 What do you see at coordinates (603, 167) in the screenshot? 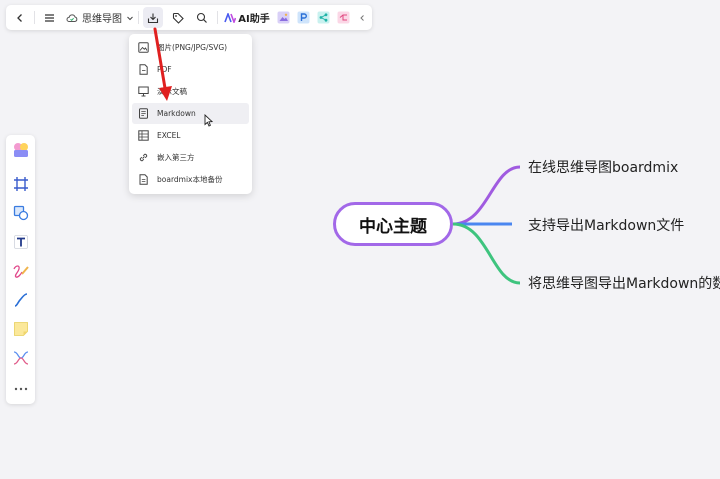
I see `mindmap-child-node: 在线思维导图boardmix` at bounding box center [603, 167].